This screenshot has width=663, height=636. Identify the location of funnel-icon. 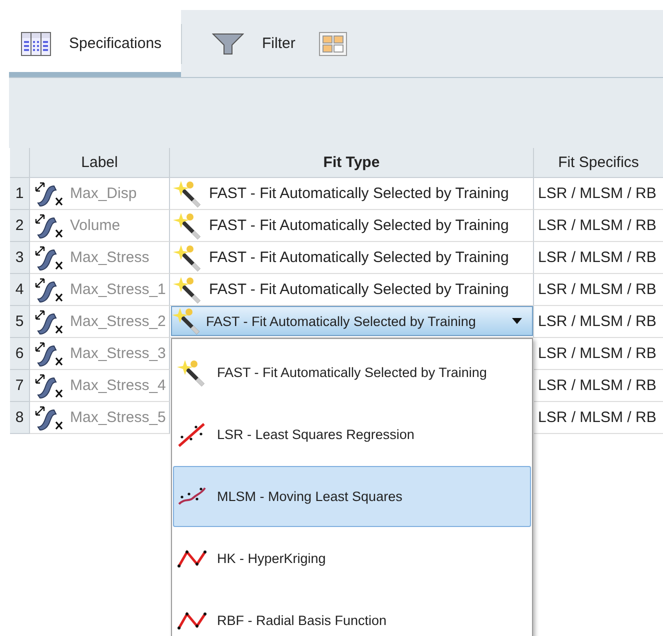
(228, 43).